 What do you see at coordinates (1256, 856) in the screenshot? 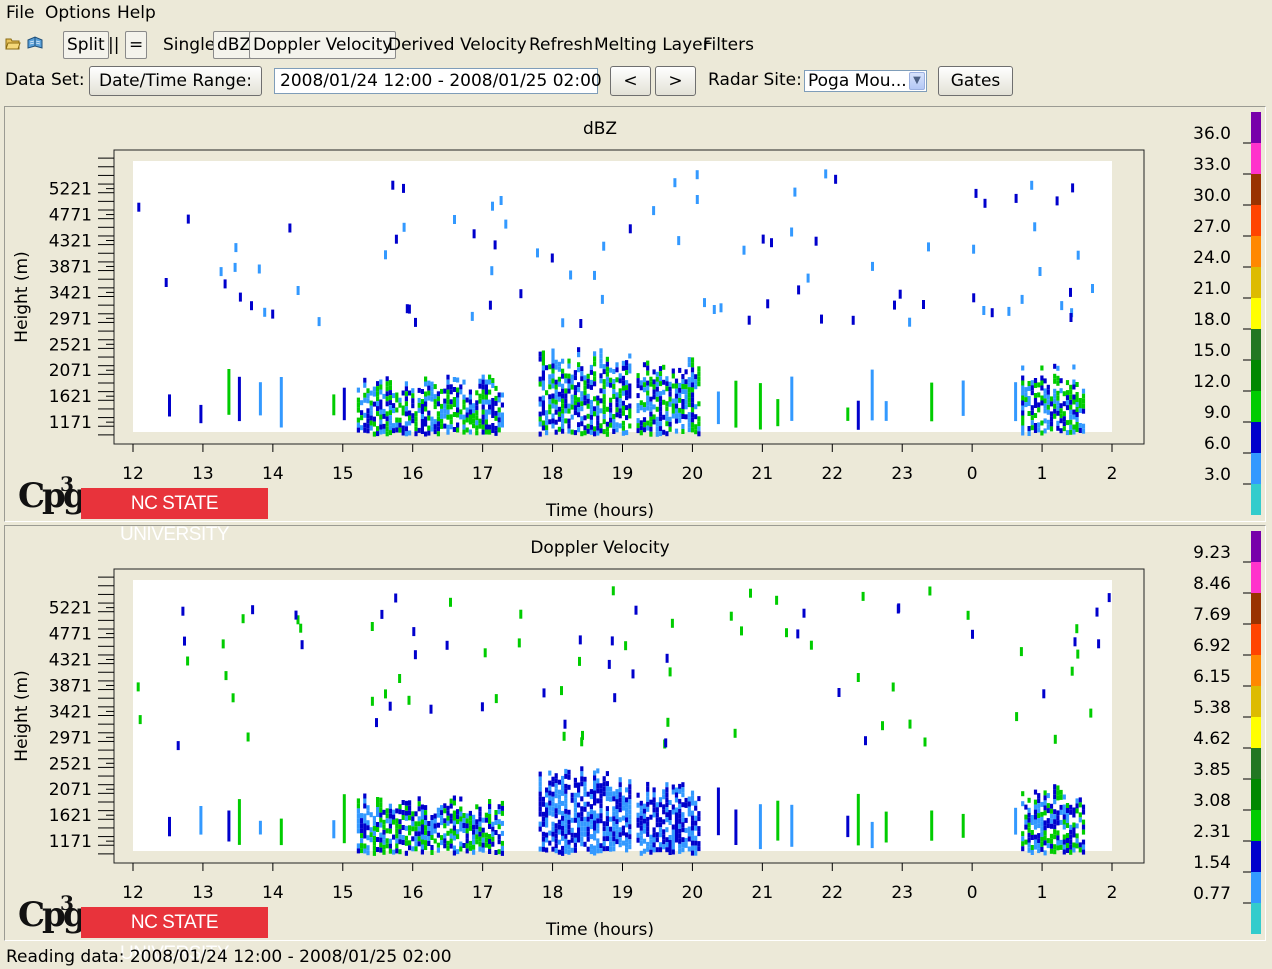
I see `colorbar-segment` at bounding box center [1256, 856].